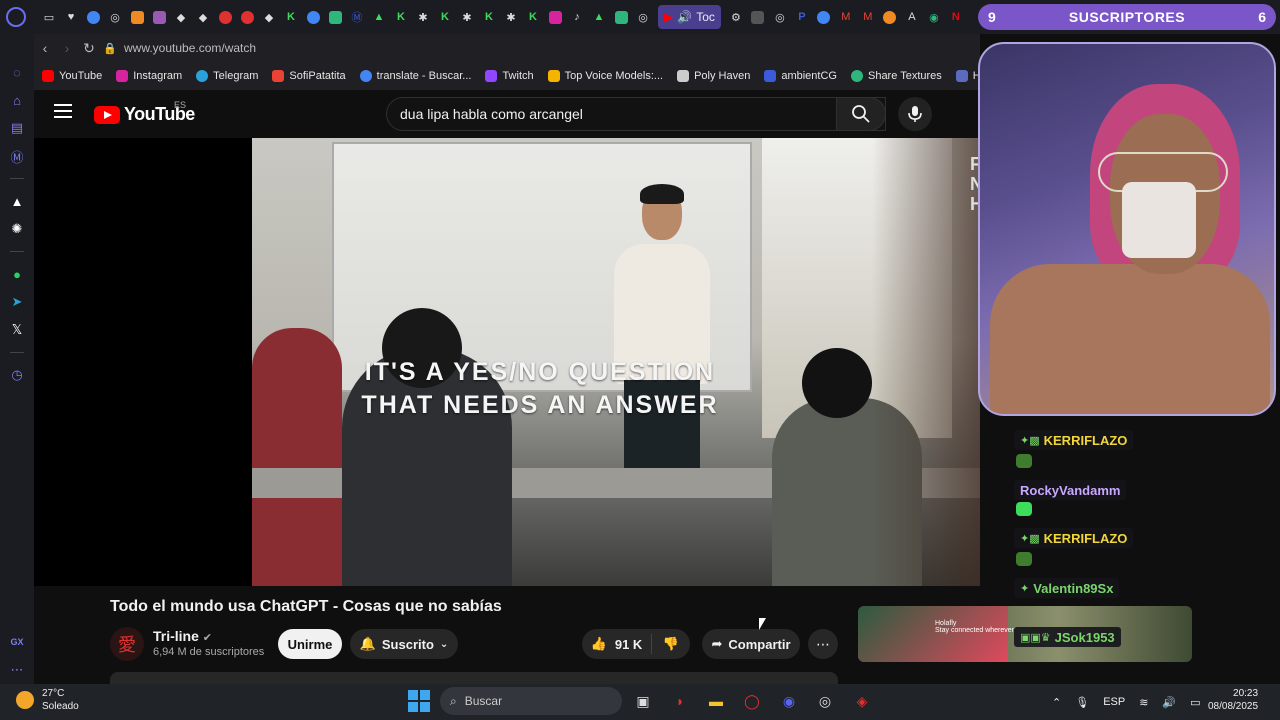  I want to click on voice-search-button, so click(915, 114).